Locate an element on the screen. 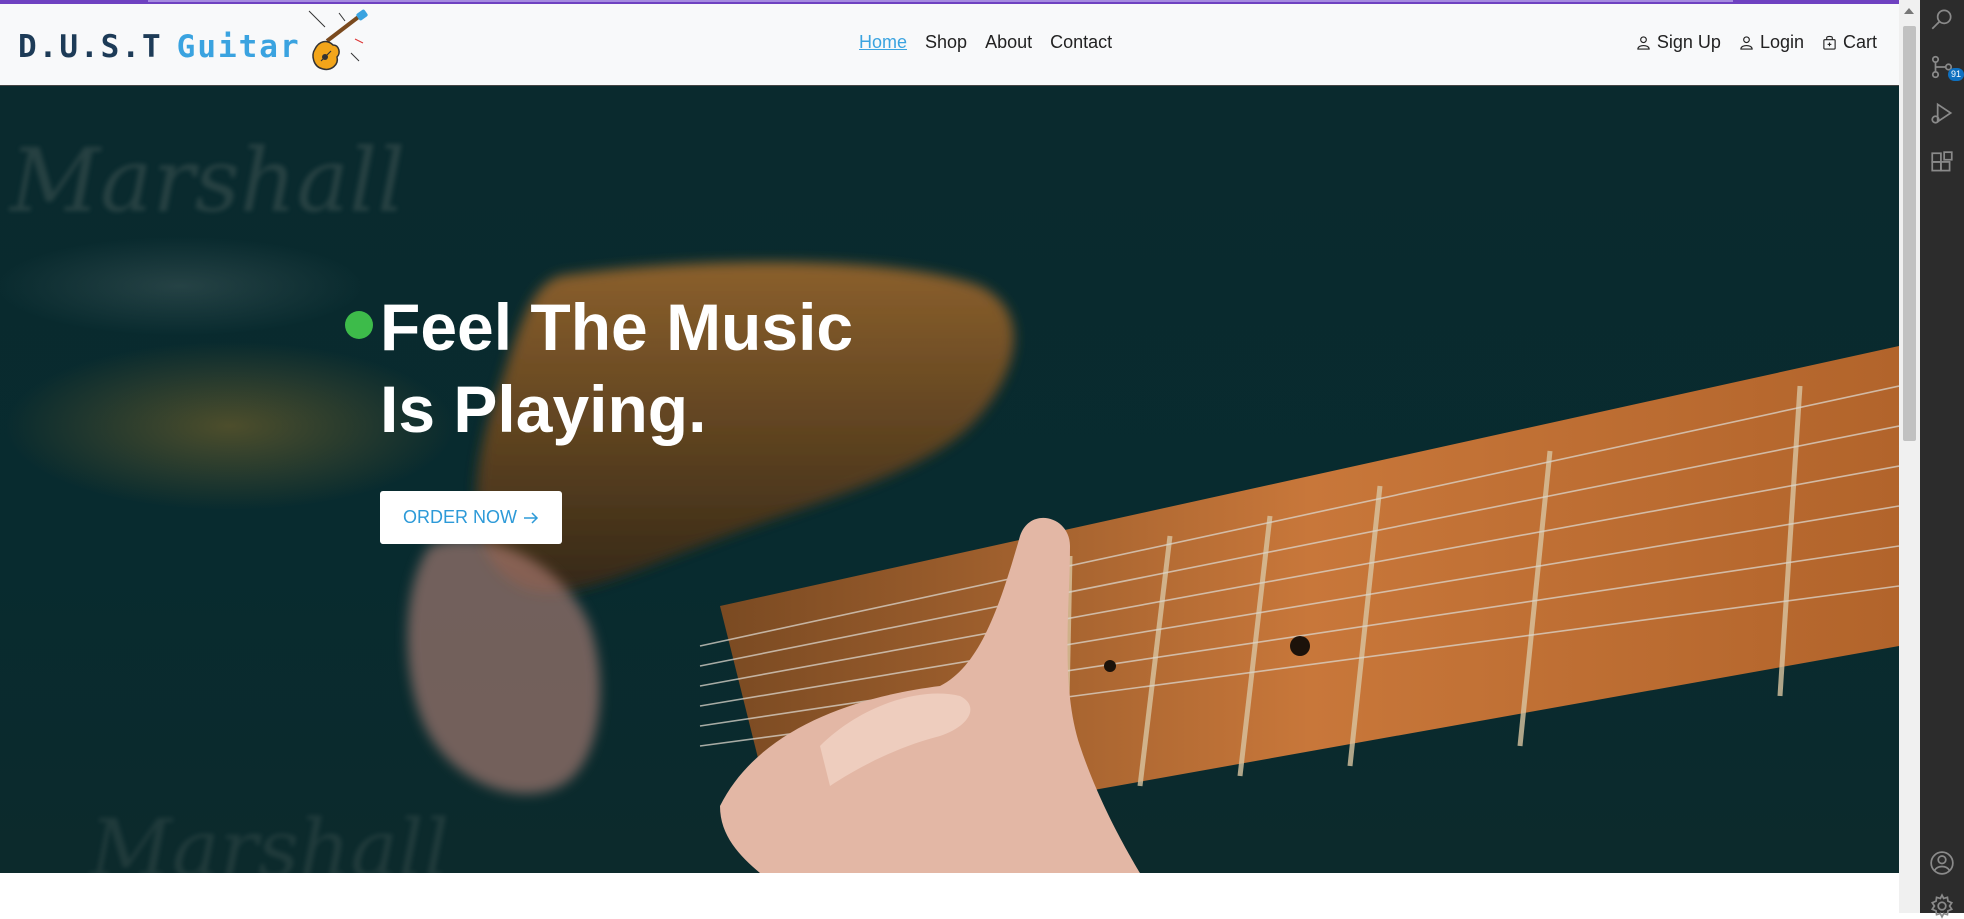  login-link: Login is located at coordinates (1771, 42).